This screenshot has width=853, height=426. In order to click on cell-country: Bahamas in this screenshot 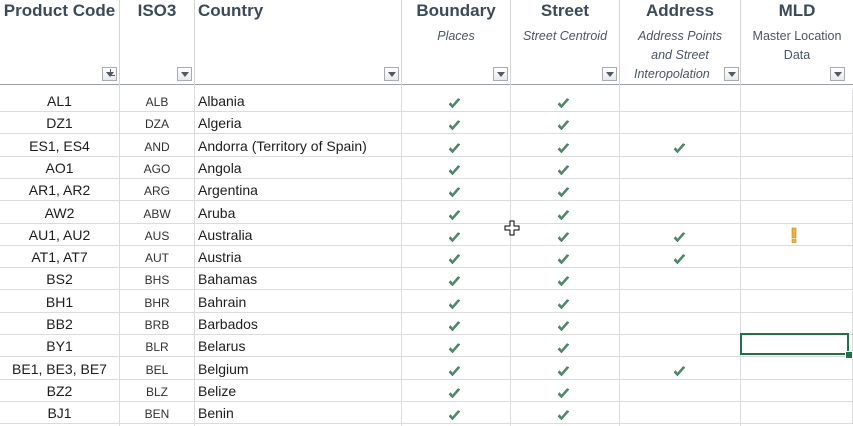, I will do `click(298, 279)`.